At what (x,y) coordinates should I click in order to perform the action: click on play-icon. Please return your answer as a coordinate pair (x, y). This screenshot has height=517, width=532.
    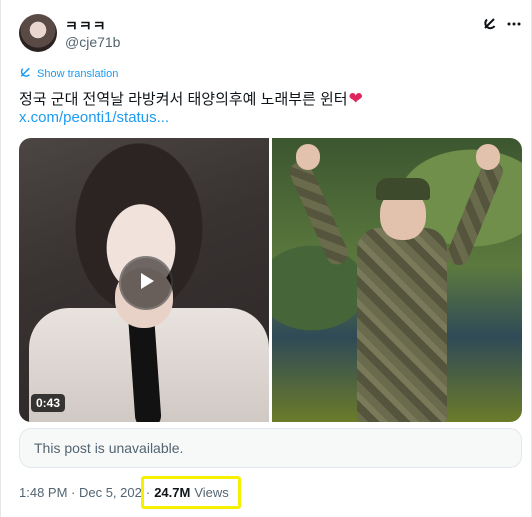
    Looking at the image, I should click on (146, 283).